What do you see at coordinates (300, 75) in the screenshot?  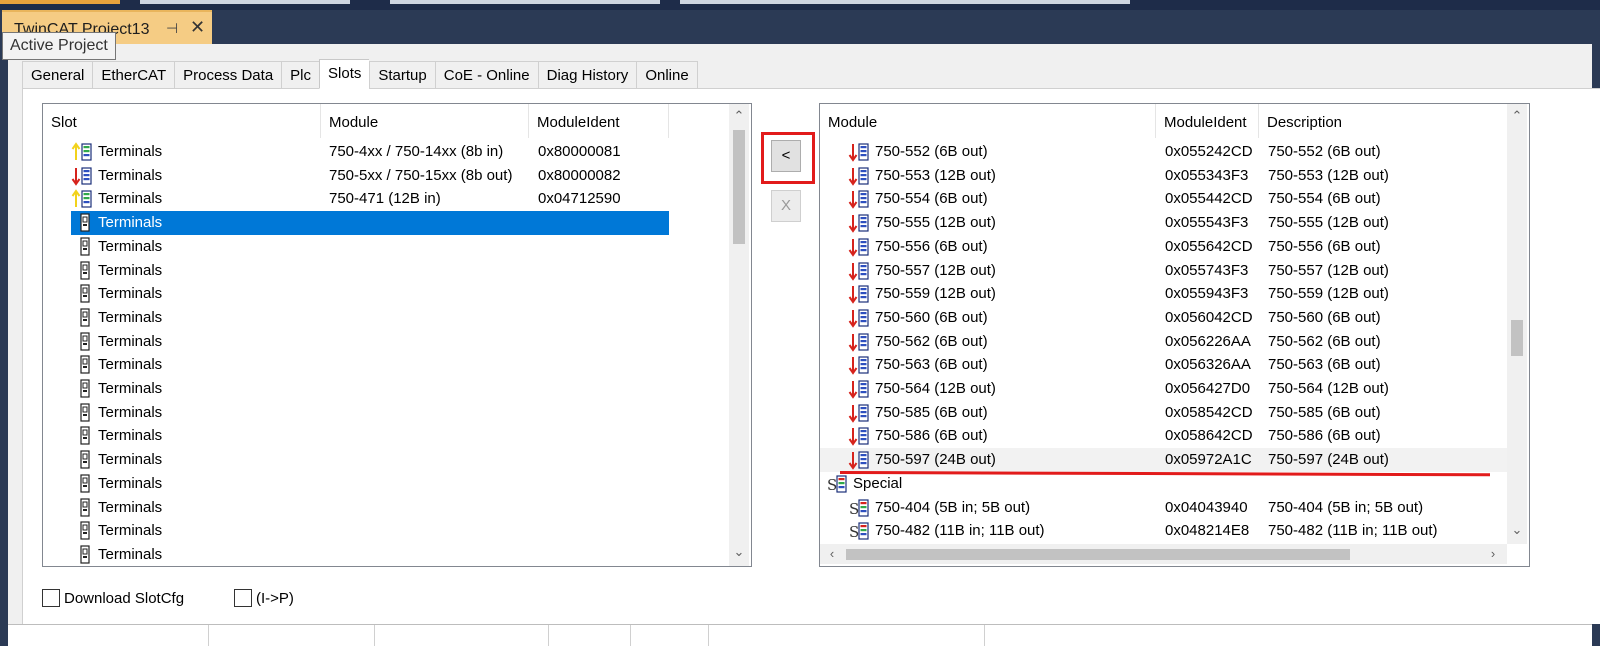 I see `tab-plc: Plc` at bounding box center [300, 75].